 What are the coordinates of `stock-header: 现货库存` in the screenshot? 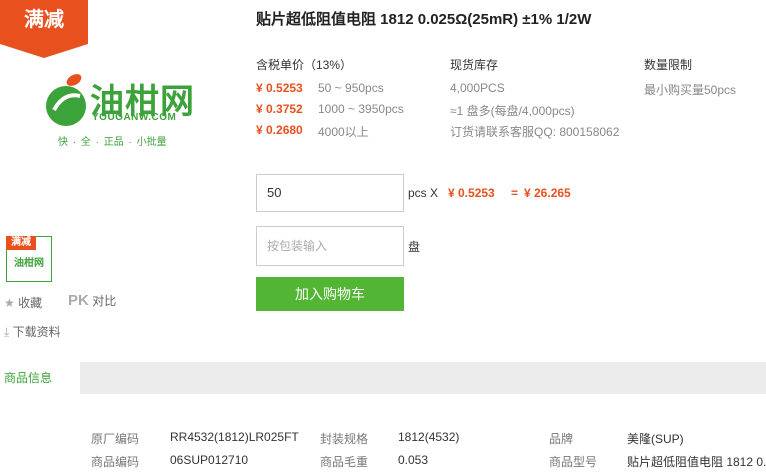 It's located at (474, 65).